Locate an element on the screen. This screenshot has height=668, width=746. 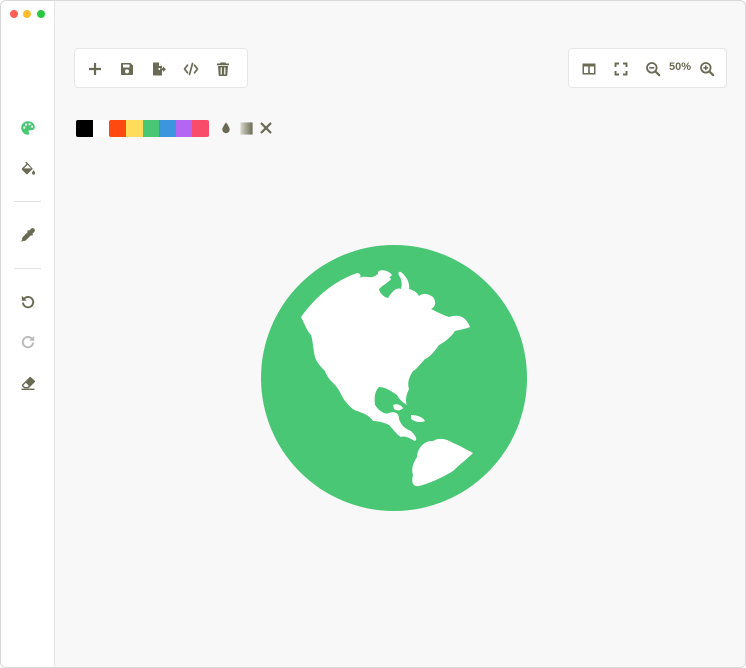
redo-icon is located at coordinates (28, 342).